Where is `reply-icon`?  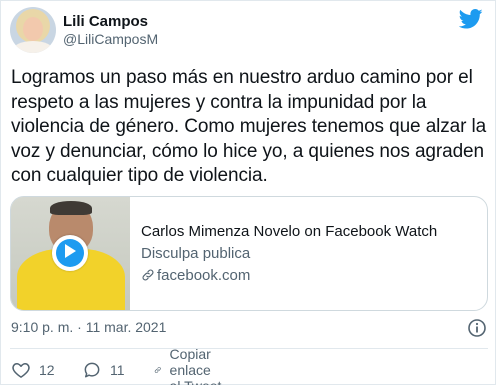
reply-icon is located at coordinates (92, 370).